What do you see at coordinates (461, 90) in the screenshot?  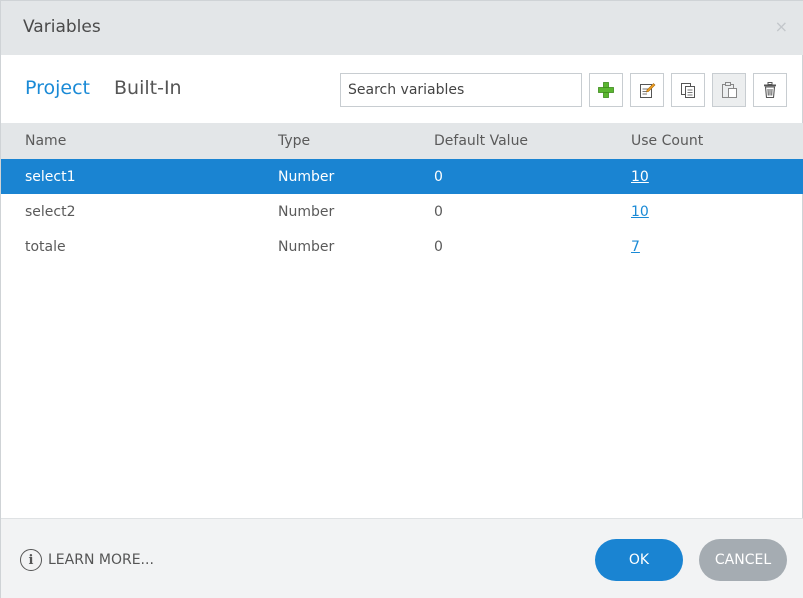 I see `search-input` at bounding box center [461, 90].